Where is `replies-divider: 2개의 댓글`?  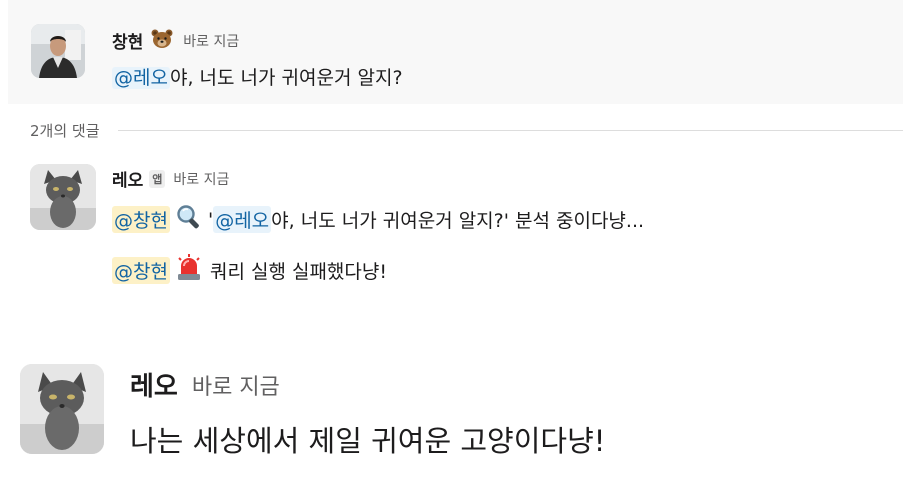 replies-divider: 2개의 댓글 is located at coordinates (466, 130).